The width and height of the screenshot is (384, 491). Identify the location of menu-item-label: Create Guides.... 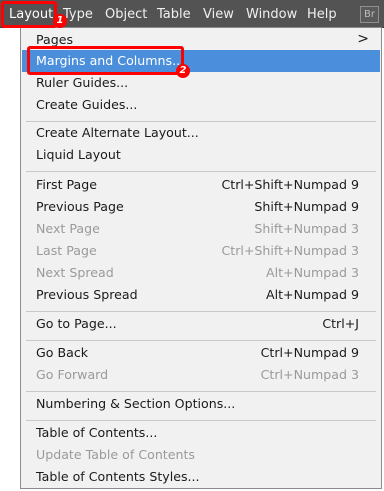
(87, 104).